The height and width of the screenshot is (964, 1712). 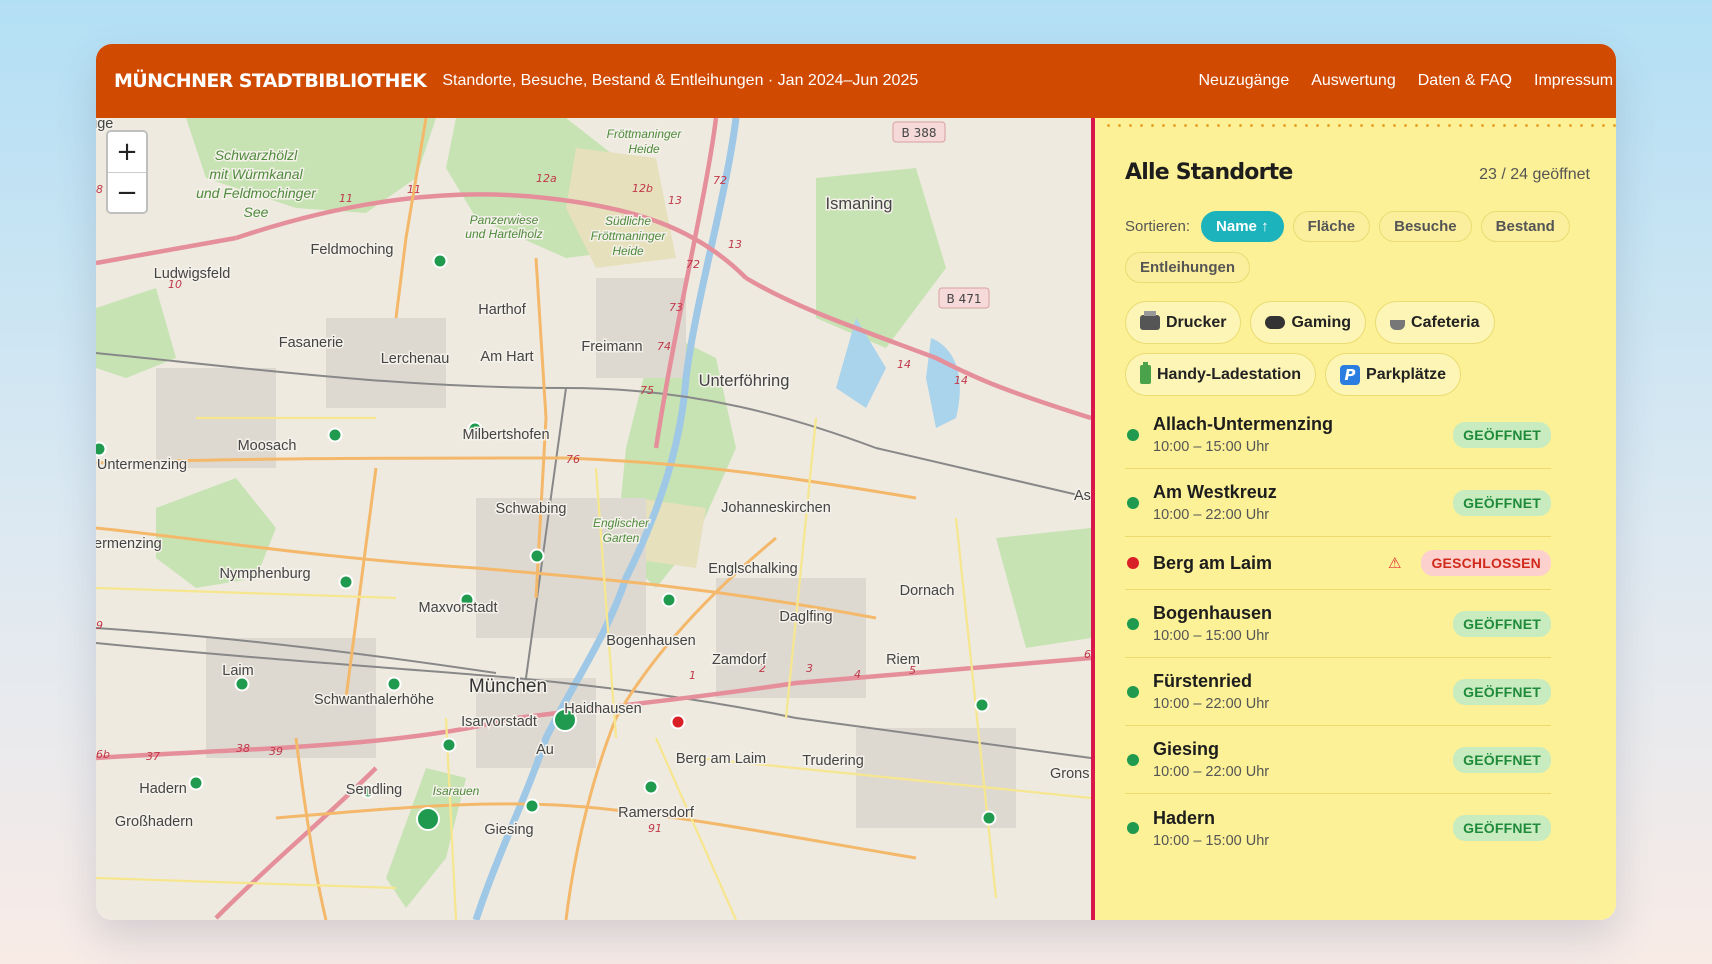 What do you see at coordinates (99, 189) in the screenshot?
I see `svg-text: 8` at bounding box center [99, 189].